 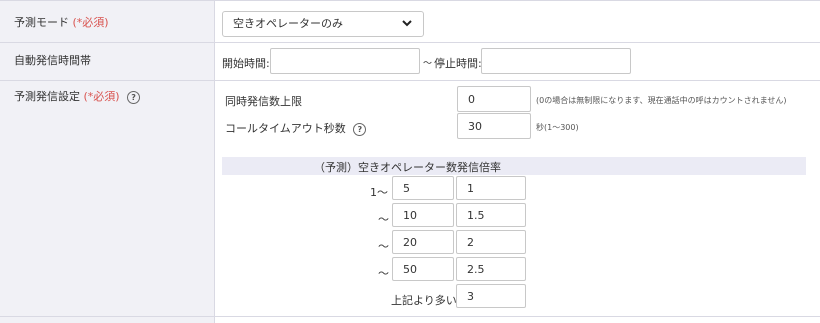 I want to click on predict-mode-select: 空きオペレーターのみ, so click(x=323, y=24).